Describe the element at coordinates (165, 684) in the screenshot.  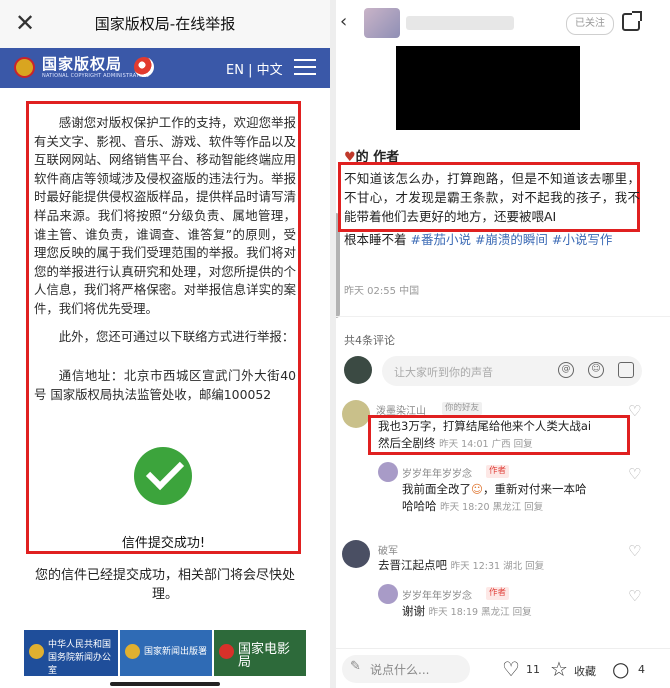
I see `home-indicator` at that location.